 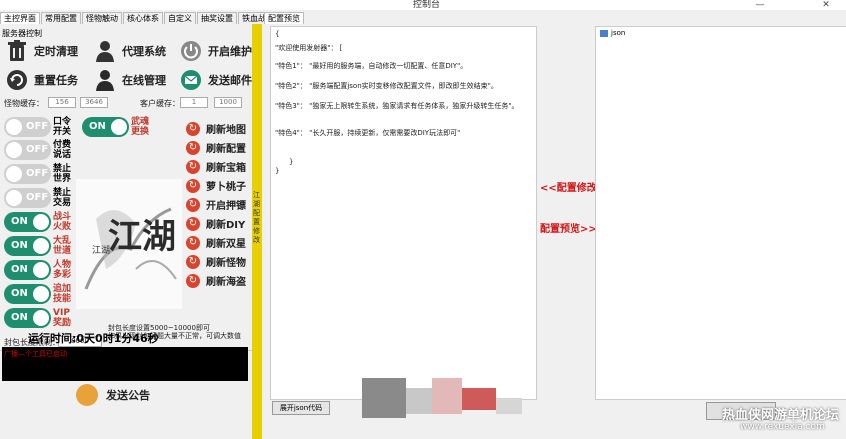 What do you see at coordinates (568, 227) in the screenshot?
I see `config-preview-link: 配置预览>>` at bounding box center [568, 227].